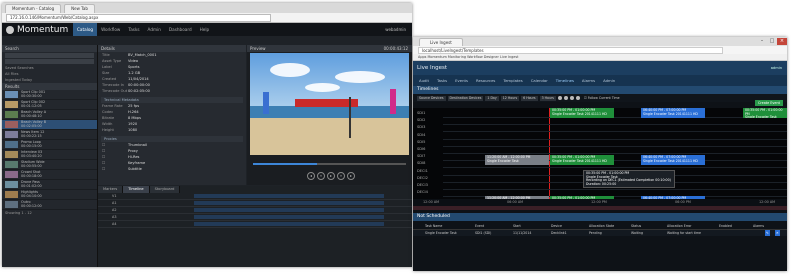 The image size is (791, 276). I want to click on search-input, so click(49, 55).